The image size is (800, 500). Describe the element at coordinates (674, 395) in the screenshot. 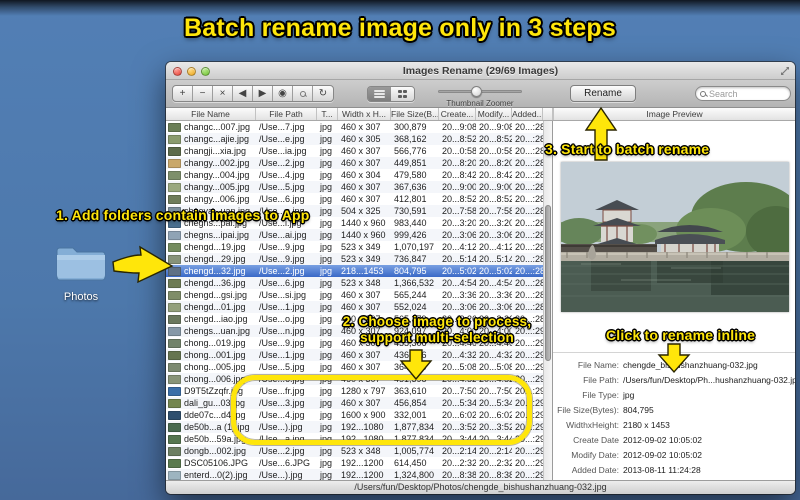

I see `detail-row: File Type: jpg` at that location.